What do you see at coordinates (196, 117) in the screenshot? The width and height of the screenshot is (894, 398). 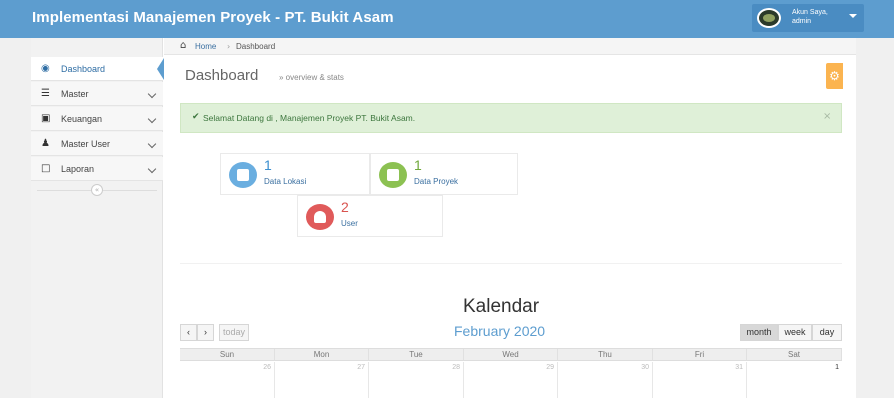 I see `check-icon: ✔` at bounding box center [196, 117].